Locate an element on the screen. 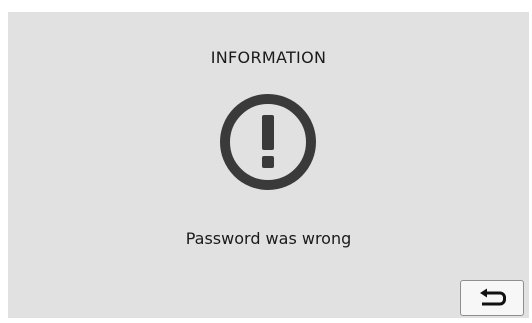 This screenshot has height=323, width=532. return-arrow-icon is located at coordinates (493, 297).